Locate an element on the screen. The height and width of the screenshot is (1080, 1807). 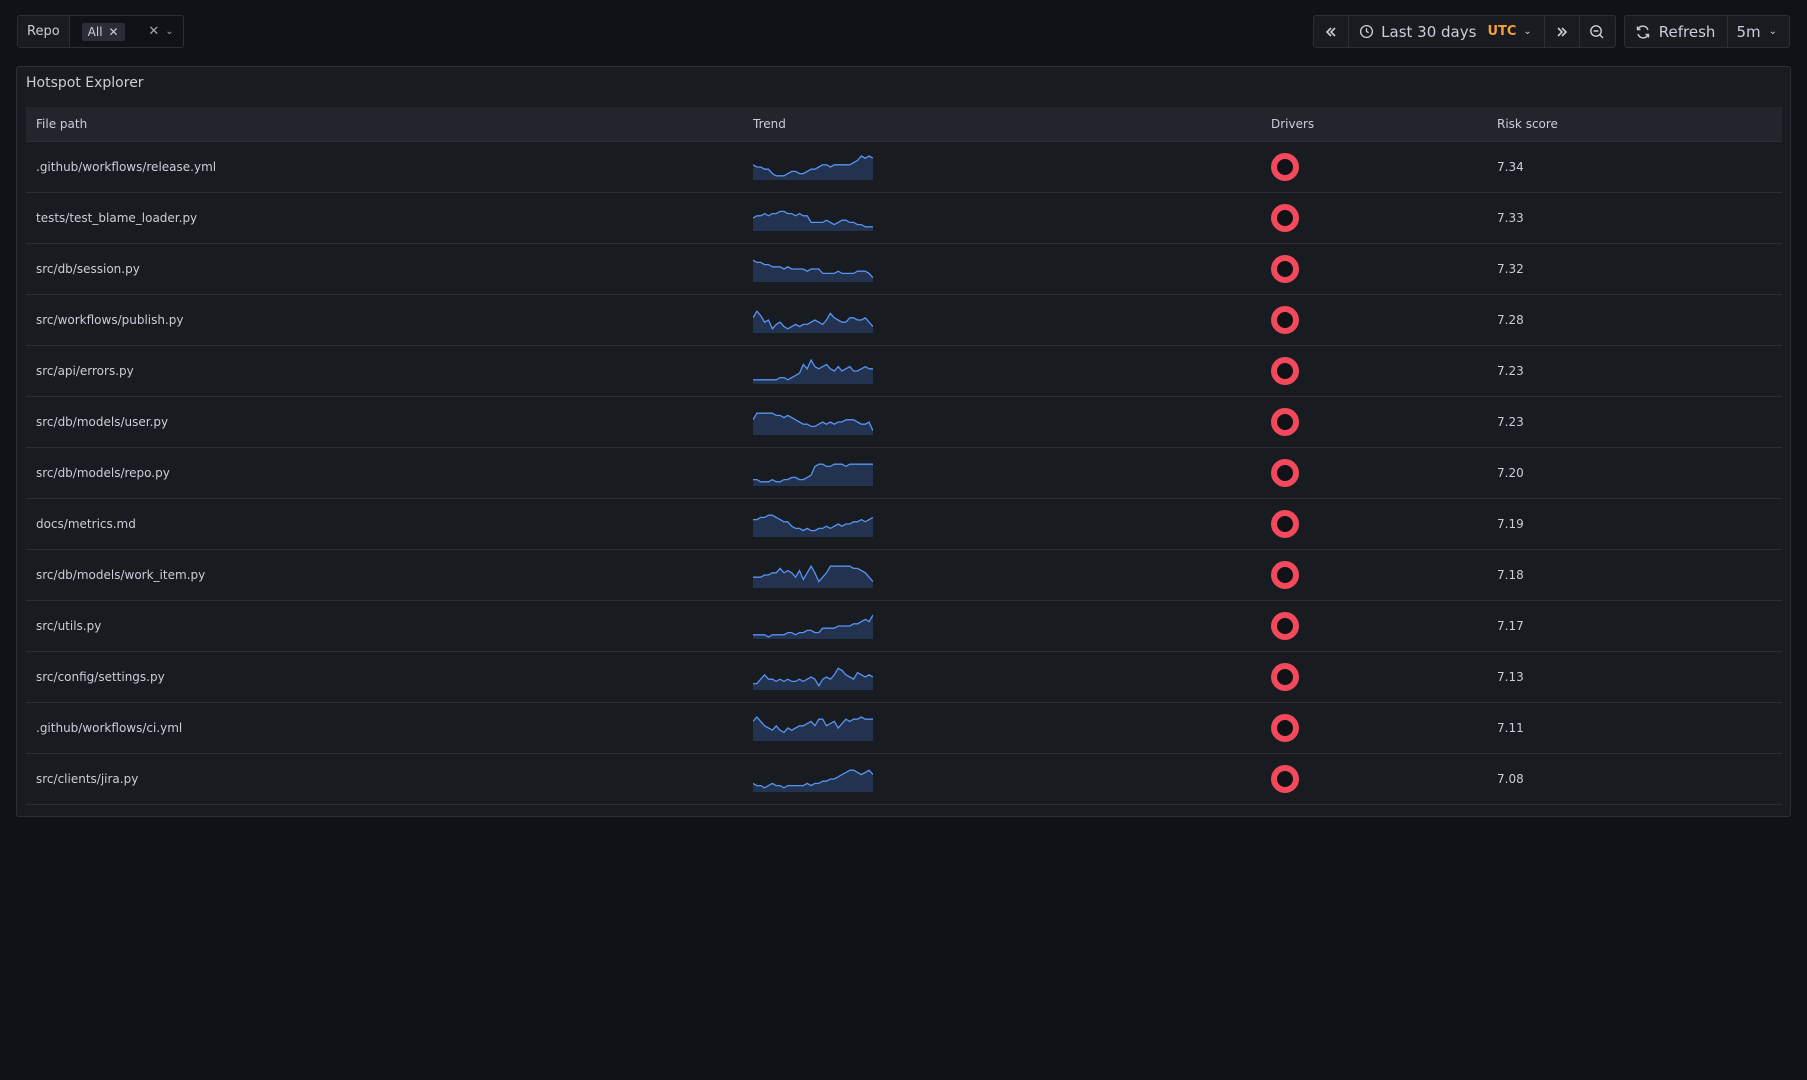
table-row: src/db/models/user.py 7.23 is located at coordinates (904, 422).